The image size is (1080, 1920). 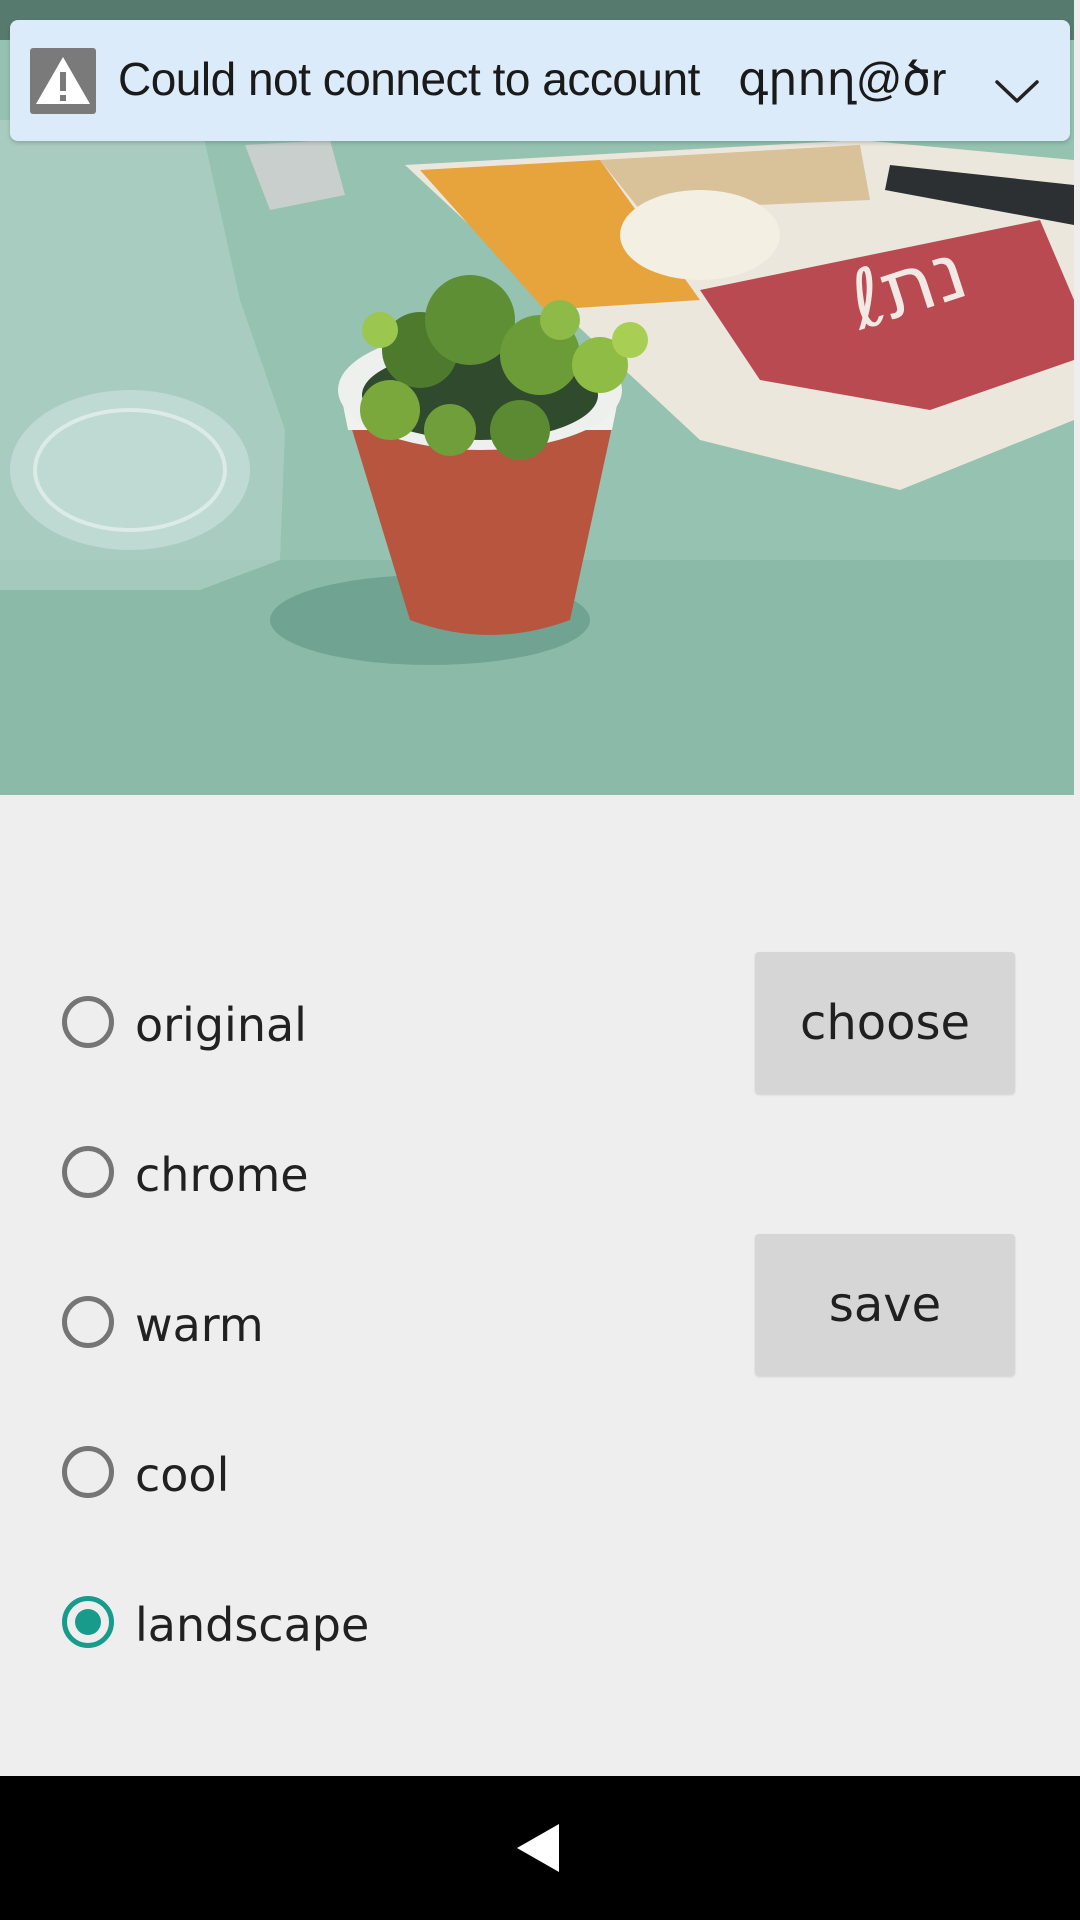 What do you see at coordinates (1017, 92) in the screenshot?
I see `chevron-down-icon` at bounding box center [1017, 92].